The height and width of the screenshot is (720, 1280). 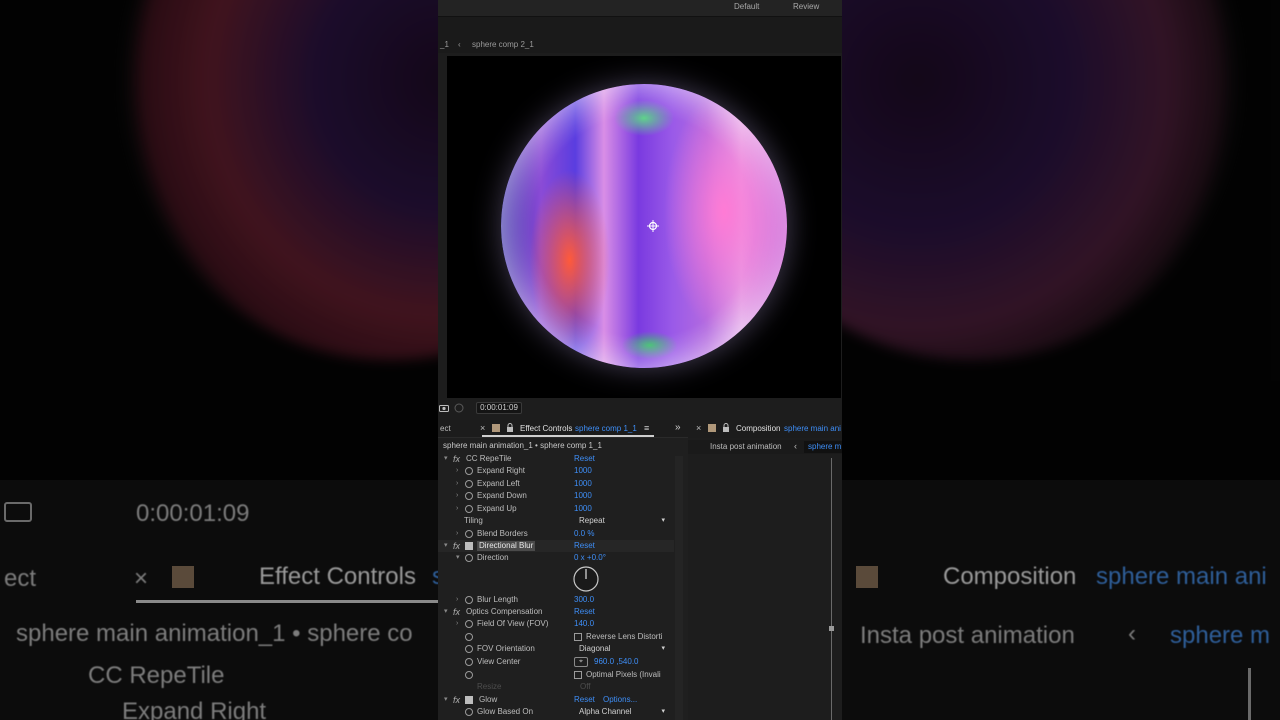 What do you see at coordinates (499, 408) in the screenshot?
I see `current-time-display: 0:00:01:09` at bounding box center [499, 408].